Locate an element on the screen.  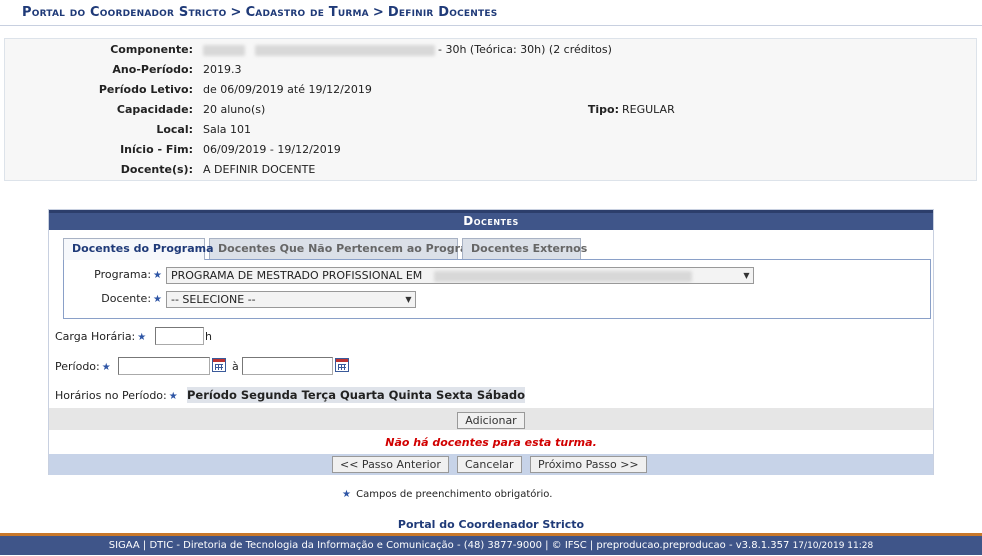
programa-field-label: Programa: ★ is located at coordinates (129, 274).